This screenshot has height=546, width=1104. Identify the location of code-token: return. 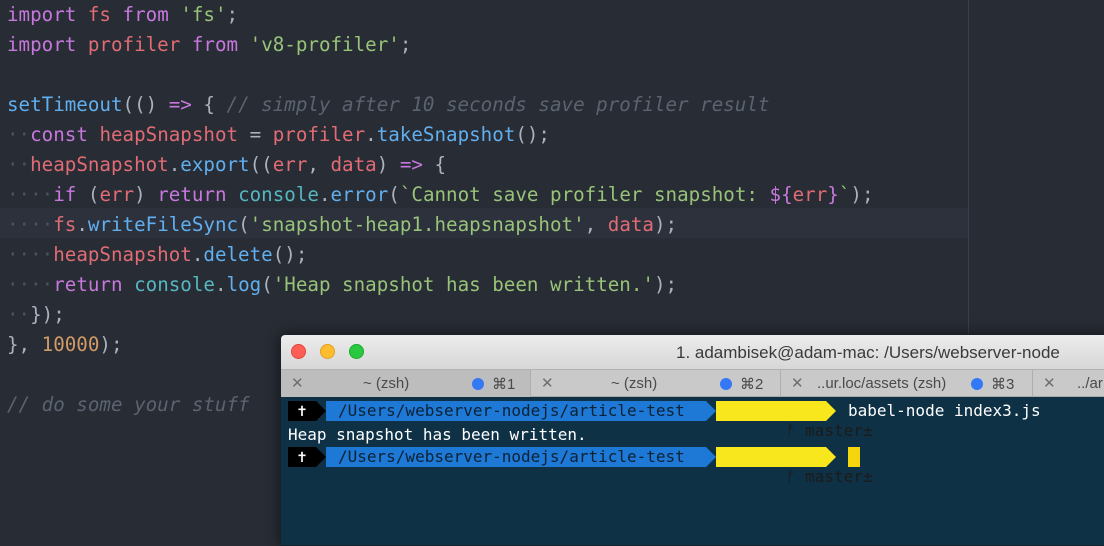
(88, 284).